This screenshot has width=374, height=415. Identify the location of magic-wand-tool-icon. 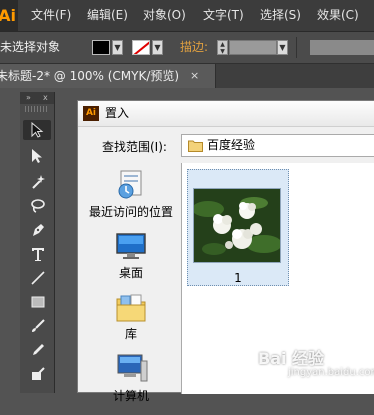
(38, 182).